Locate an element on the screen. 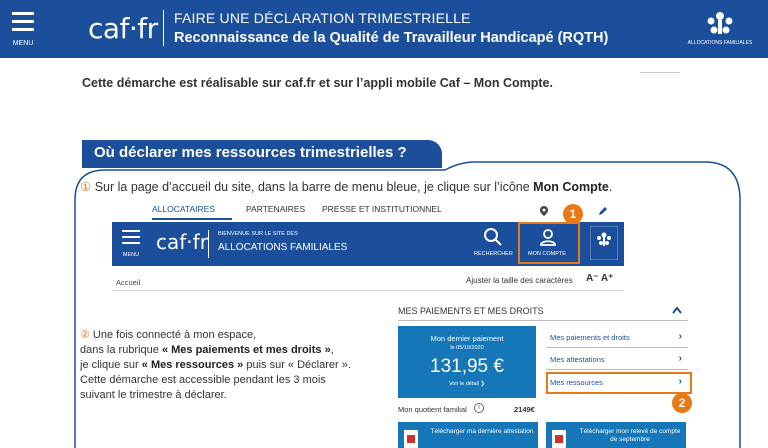 The height and width of the screenshot is (448, 768). step1-bold: Mon Compte is located at coordinates (571, 187).